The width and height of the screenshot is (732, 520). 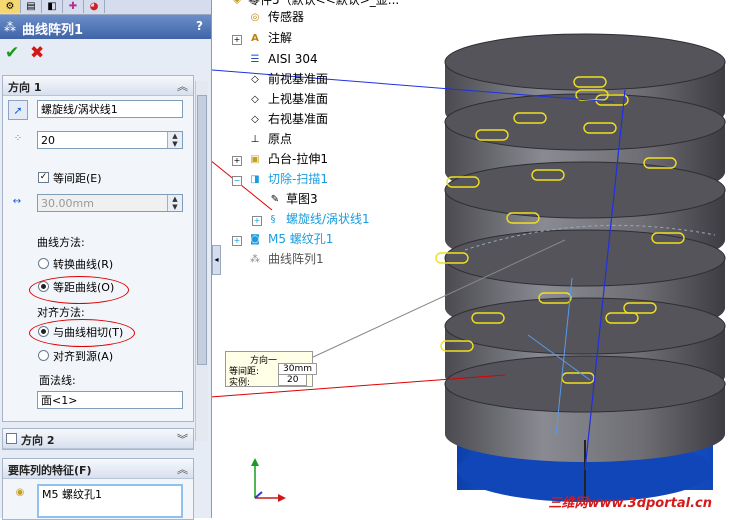 What do you see at coordinates (98, 469) in the screenshot?
I see `features-header: 要阵列的特征(F) ︽` at bounding box center [98, 469].